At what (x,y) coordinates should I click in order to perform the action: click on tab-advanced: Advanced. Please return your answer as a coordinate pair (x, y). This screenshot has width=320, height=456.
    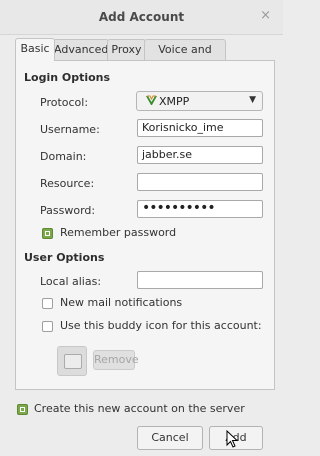
    Looking at the image, I should click on (81, 49).